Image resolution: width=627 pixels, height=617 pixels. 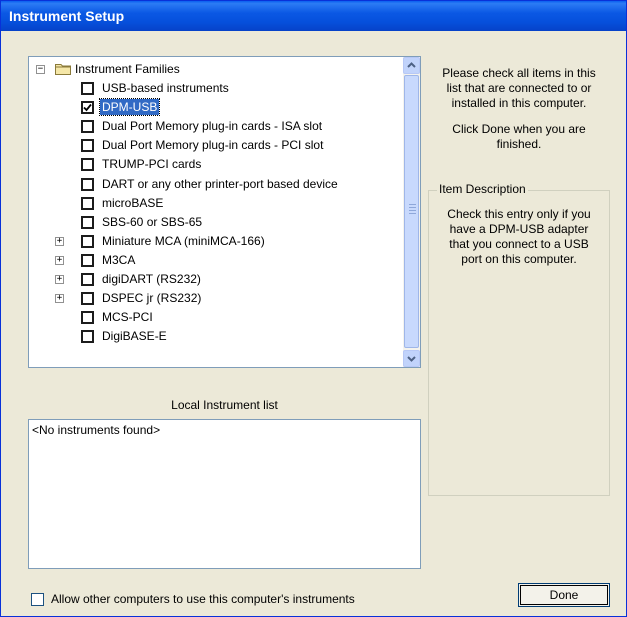 What do you see at coordinates (564, 595) in the screenshot?
I see `done-button: Done` at bounding box center [564, 595].